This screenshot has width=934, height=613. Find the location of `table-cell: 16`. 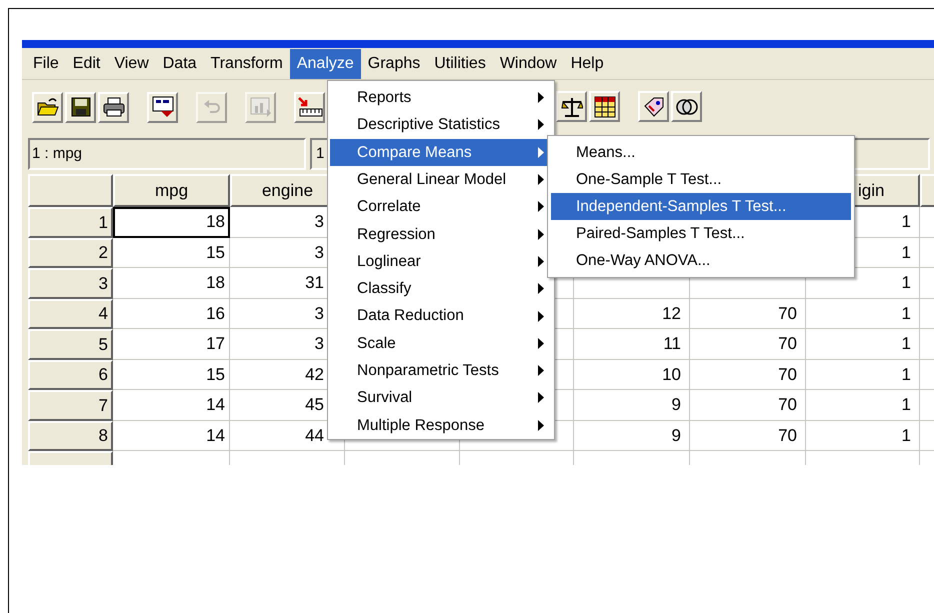

table-cell: 16 is located at coordinates (171, 313).